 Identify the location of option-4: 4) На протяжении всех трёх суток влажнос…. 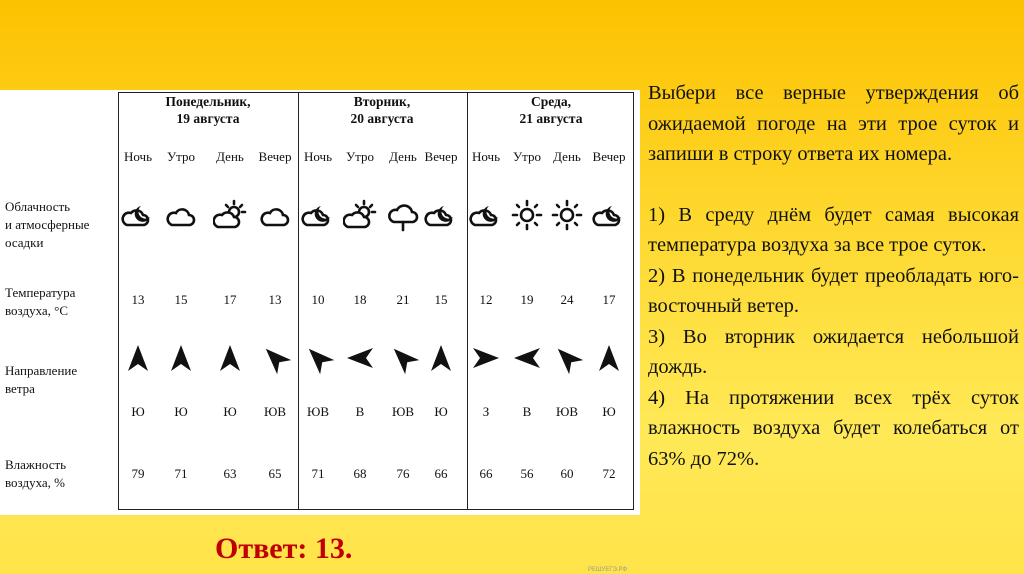
(833, 428).